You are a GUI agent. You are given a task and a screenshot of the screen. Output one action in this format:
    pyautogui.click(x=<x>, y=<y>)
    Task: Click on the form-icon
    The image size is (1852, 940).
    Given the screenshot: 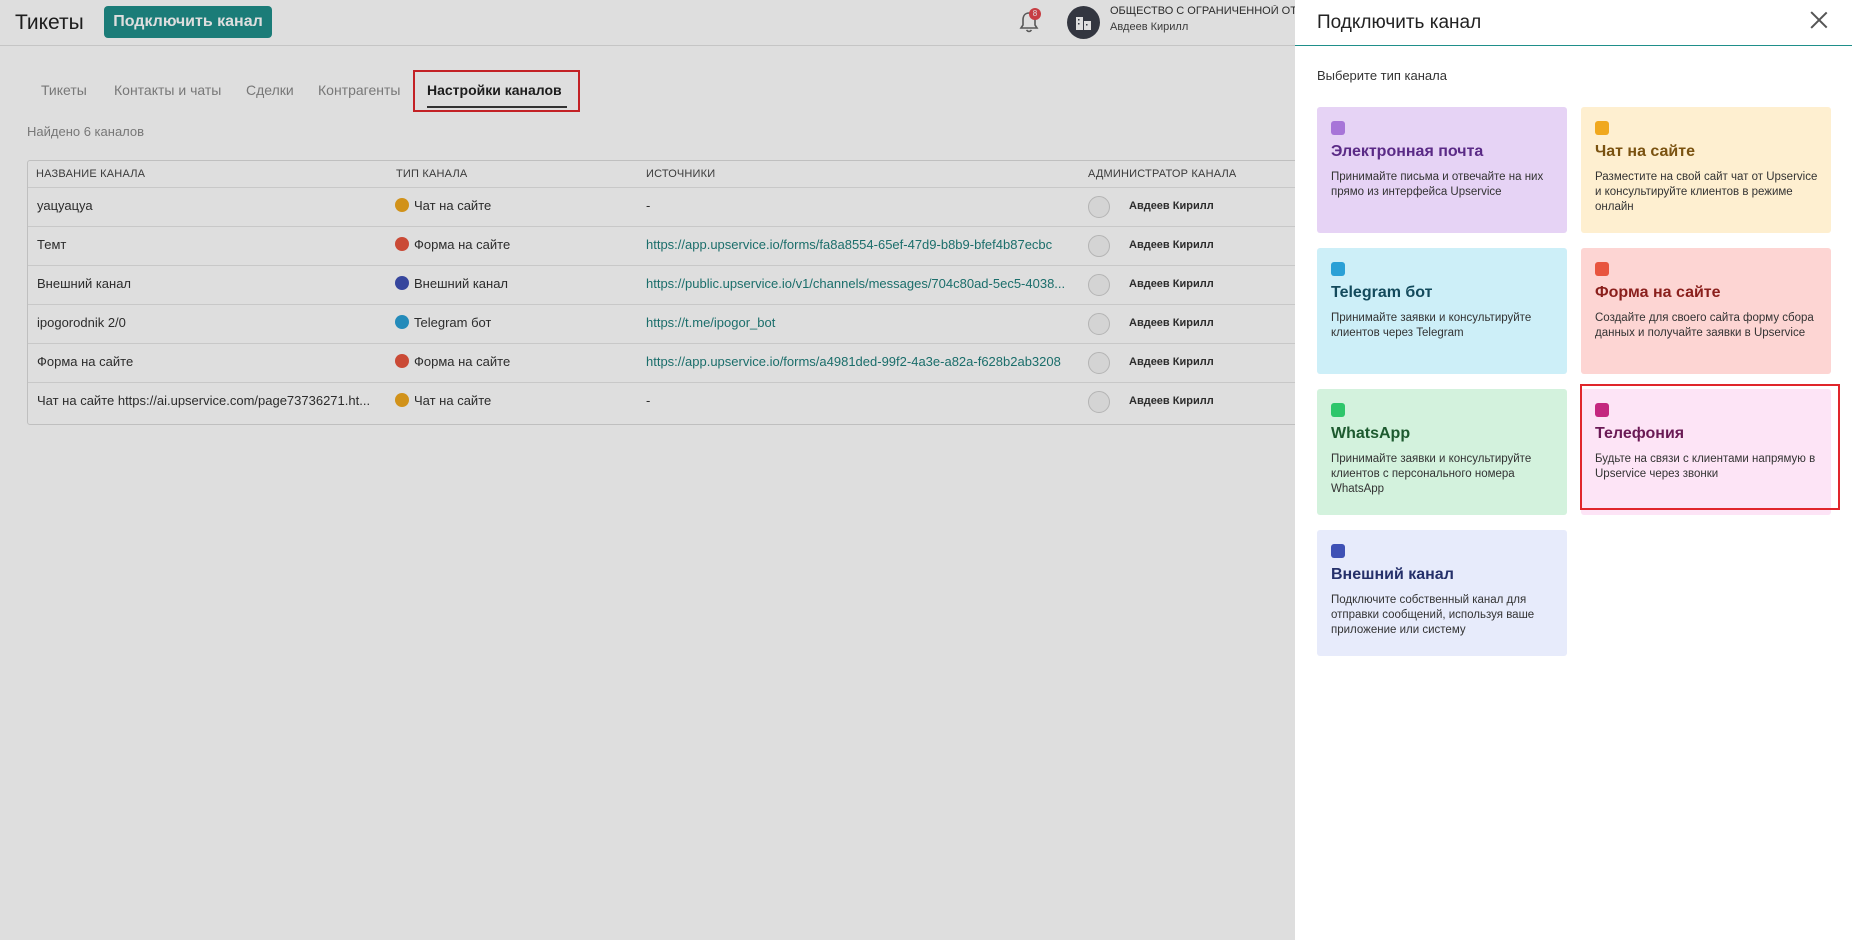 What is the action you would take?
    pyautogui.click(x=1602, y=269)
    